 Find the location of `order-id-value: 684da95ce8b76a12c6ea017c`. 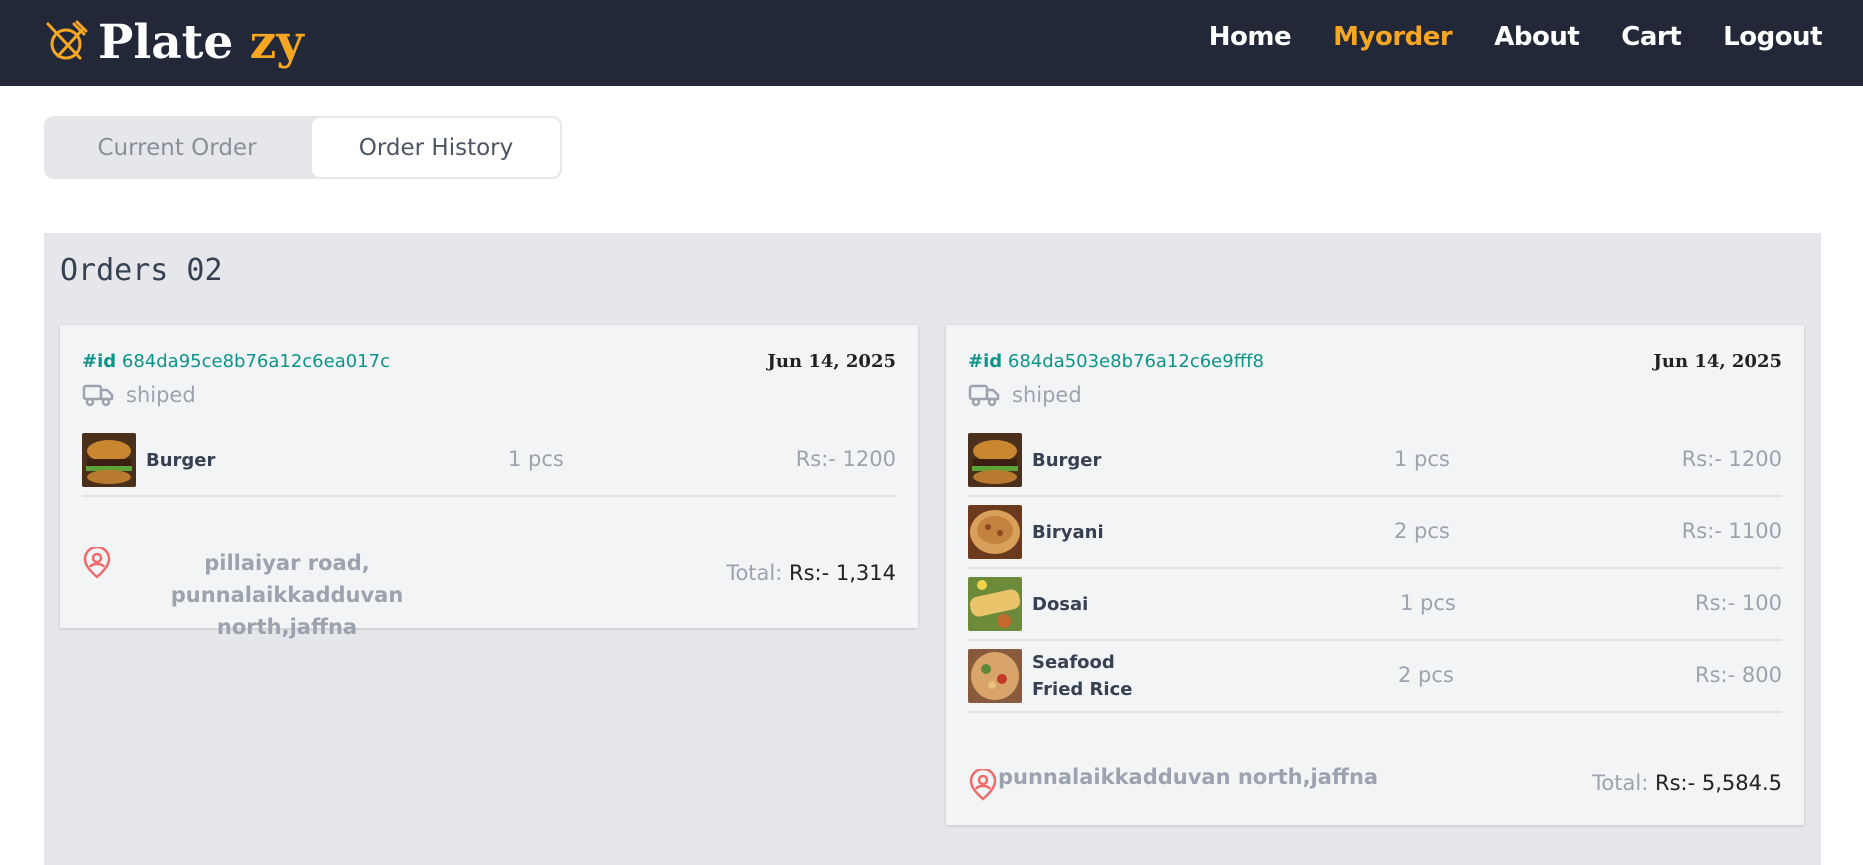

order-id-value: 684da95ce8b76a12c6ea017c is located at coordinates (255, 361).